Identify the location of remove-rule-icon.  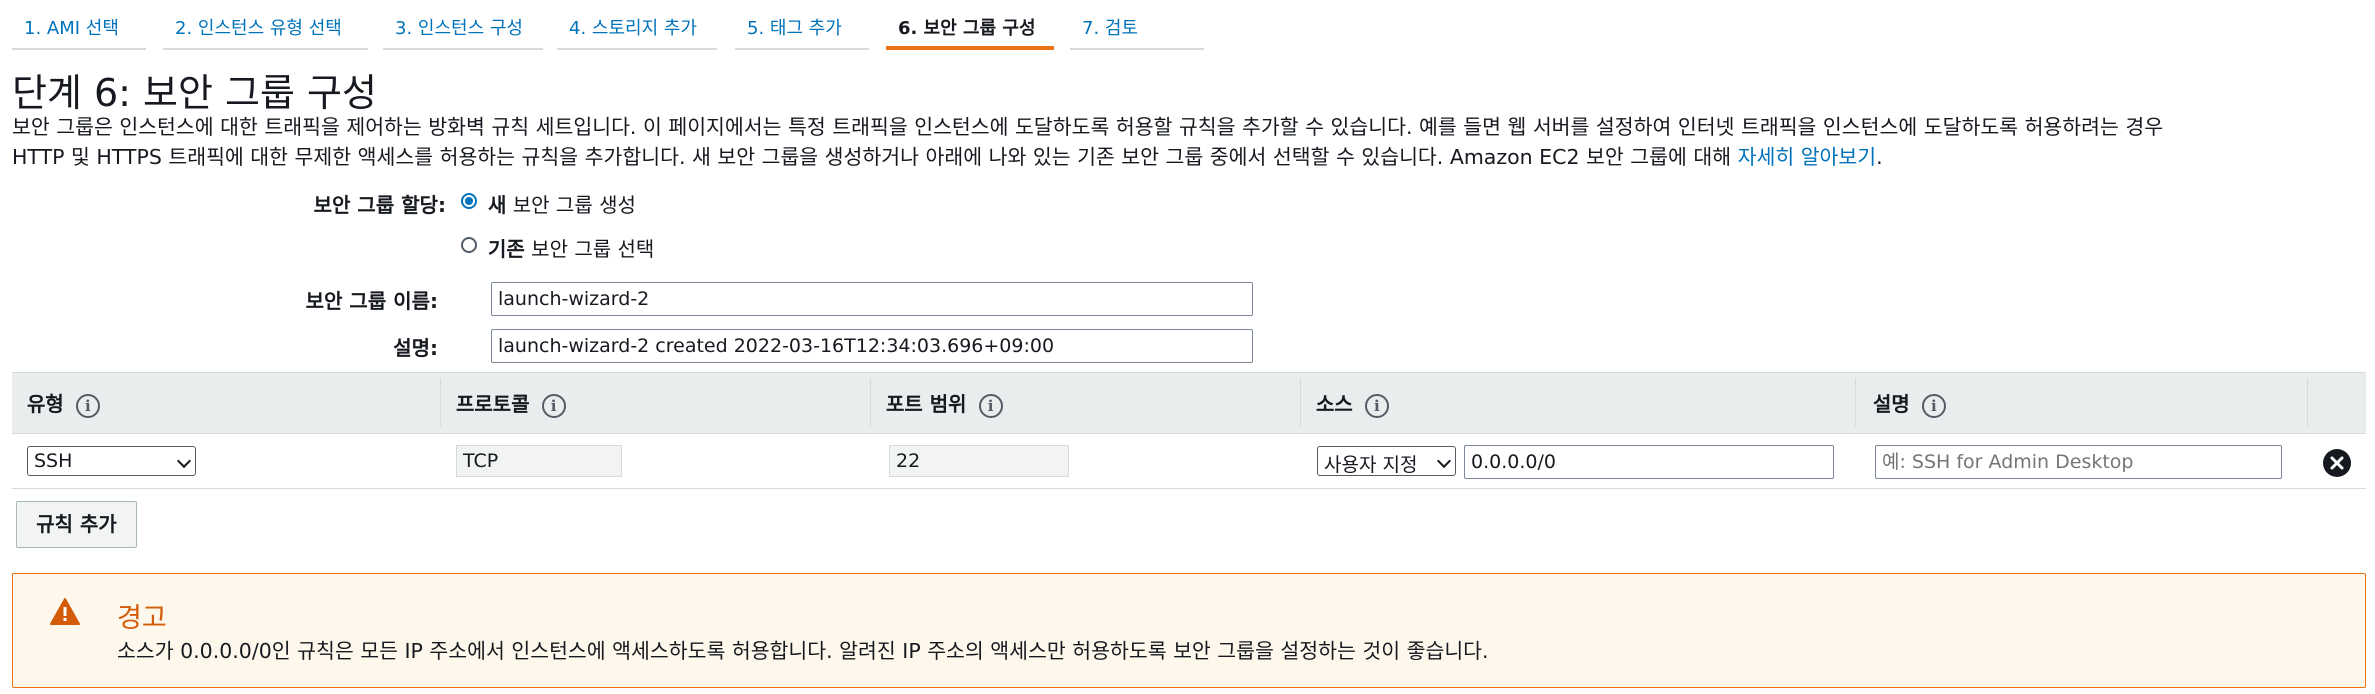
(2337, 463).